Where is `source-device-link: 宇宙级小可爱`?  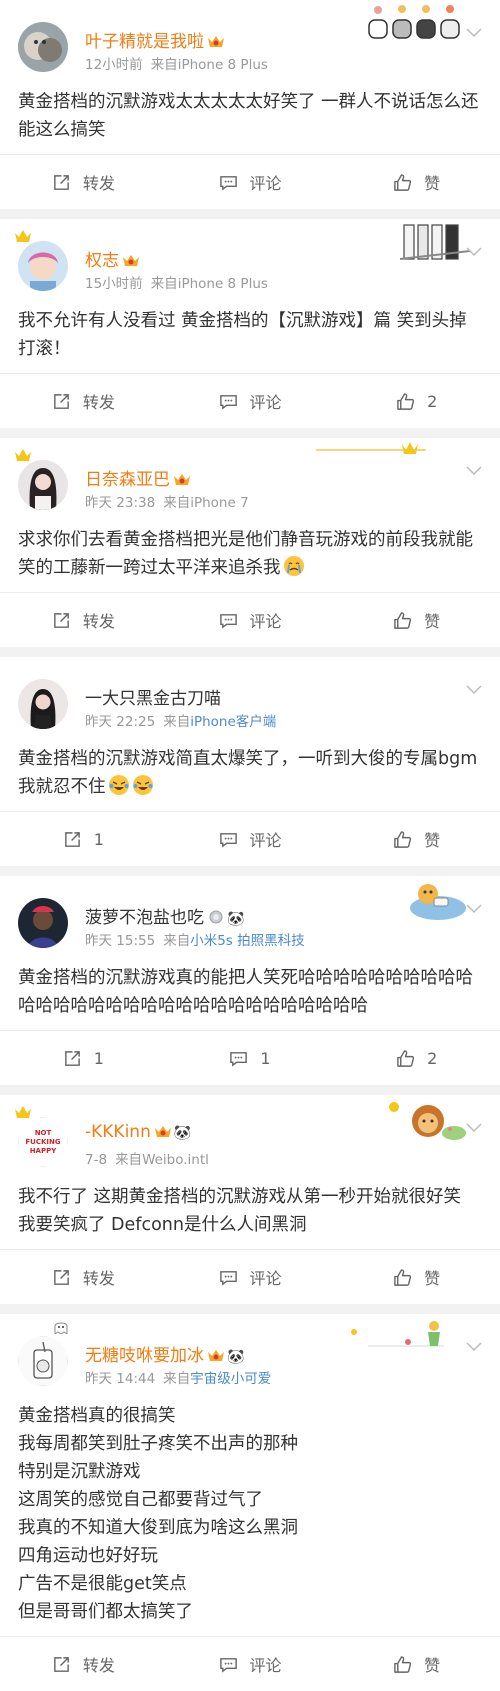
source-device-link: 宇宙级小可爱 is located at coordinates (230, 1379).